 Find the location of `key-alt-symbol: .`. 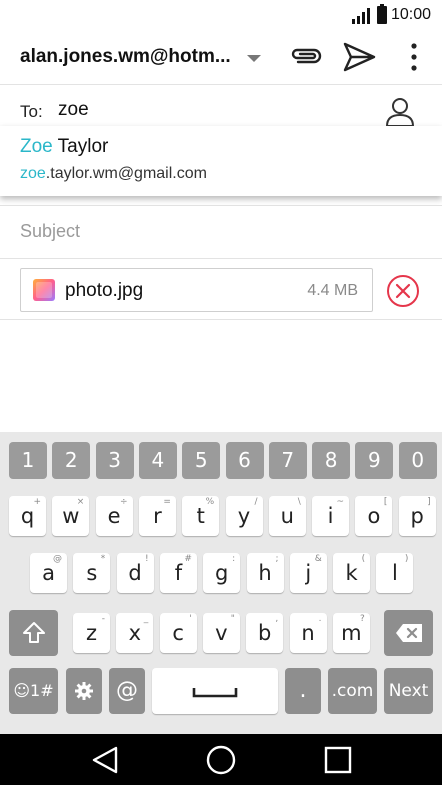

key-alt-symbol: . is located at coordinates (320, 619).